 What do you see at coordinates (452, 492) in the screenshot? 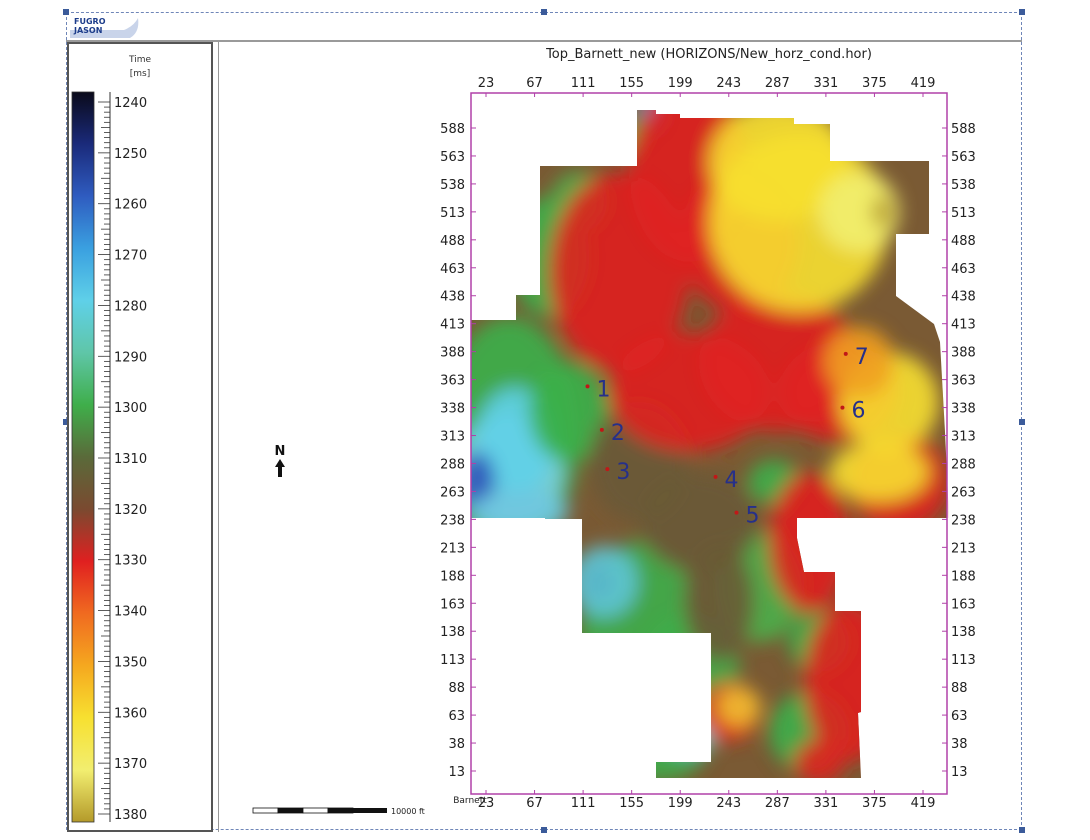
I see `y-tick-label-left: 263` at bounding box center [452, 492].